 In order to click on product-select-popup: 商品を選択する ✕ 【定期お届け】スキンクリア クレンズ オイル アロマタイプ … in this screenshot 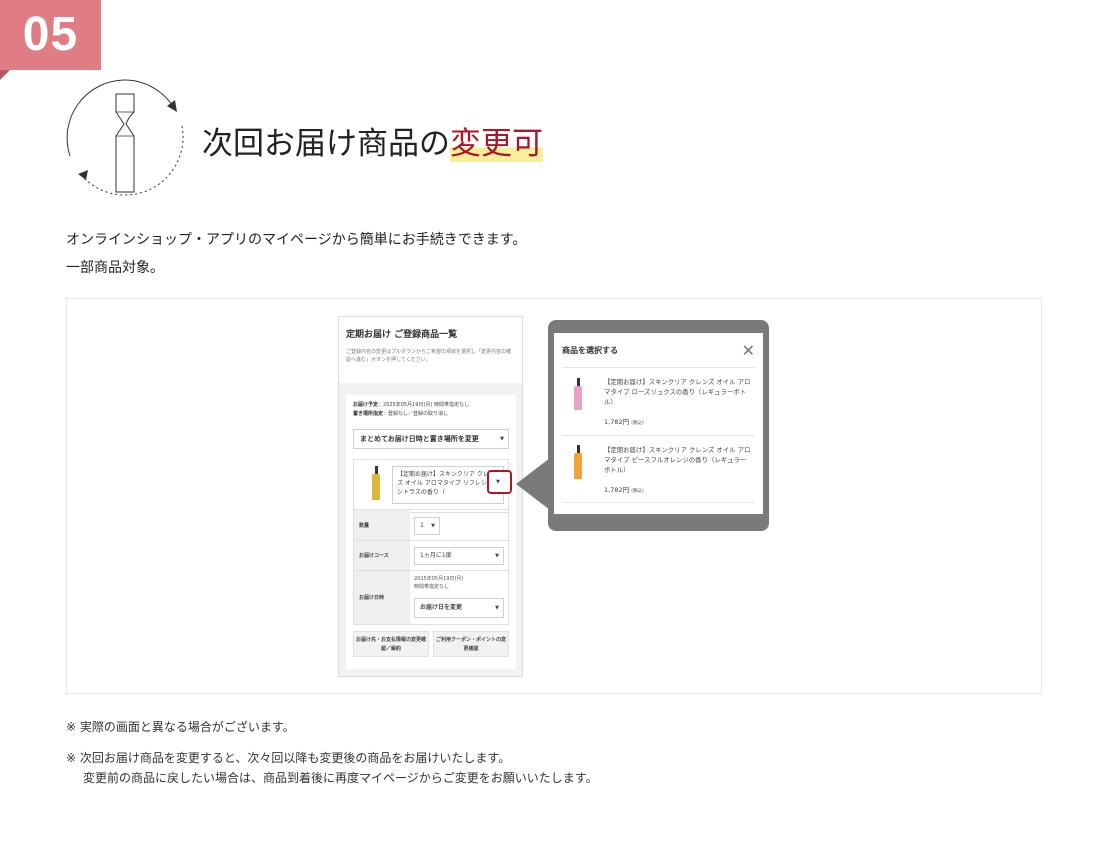, I will do `click(658, 423)`.